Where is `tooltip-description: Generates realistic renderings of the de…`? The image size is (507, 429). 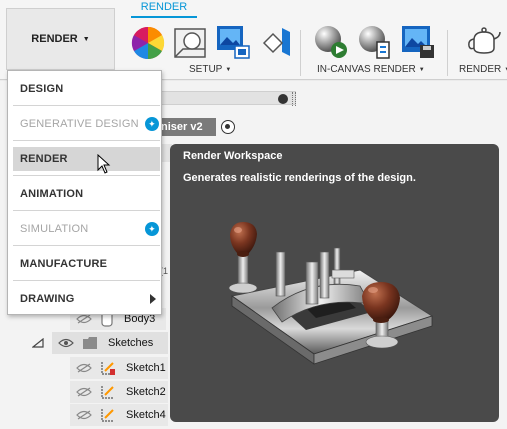
tooltip-description: Generates realistic renderings of the de… is located at coordinates (299, 178).